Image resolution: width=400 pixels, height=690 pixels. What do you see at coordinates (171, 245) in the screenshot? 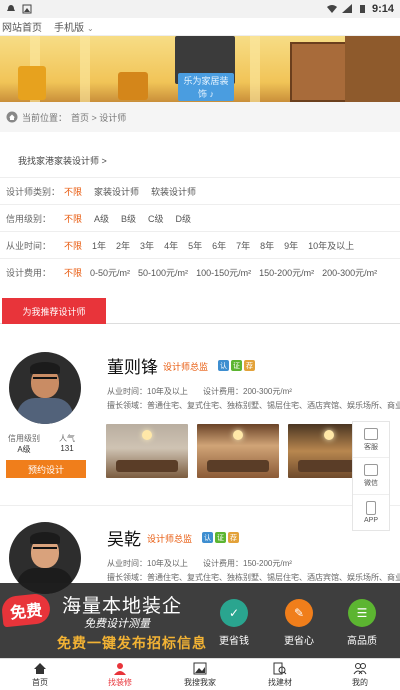
I see `filter-option: 4年` at bounding box center [171, 245].